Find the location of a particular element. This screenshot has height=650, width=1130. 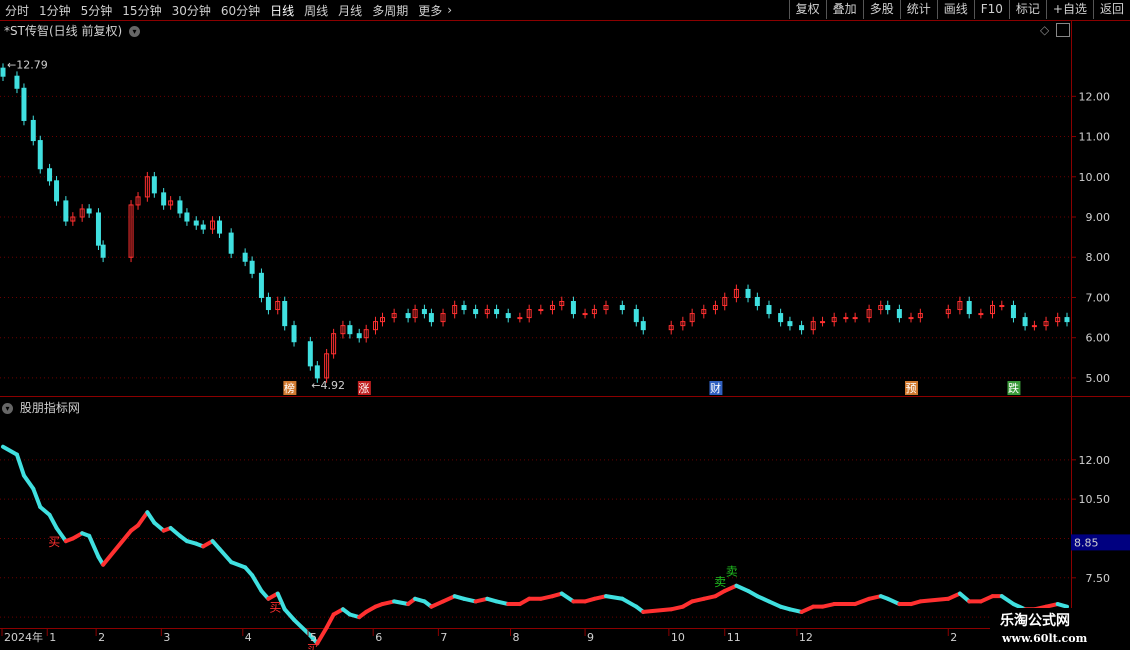

x-tick-label: 8 is located at coordinates (516, 637).